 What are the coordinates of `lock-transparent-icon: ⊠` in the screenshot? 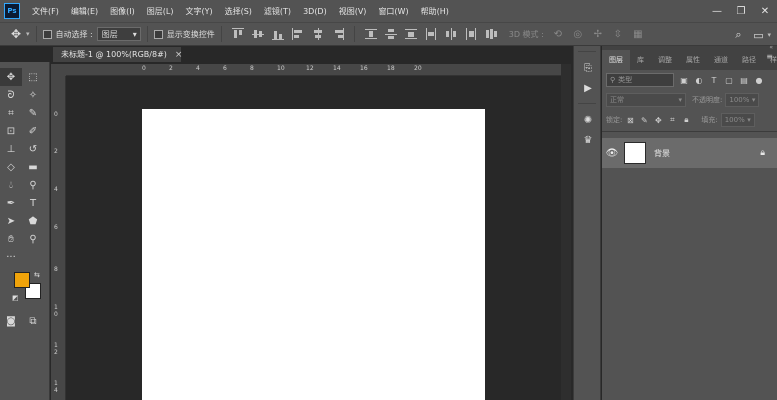 It's located at (630, 120).